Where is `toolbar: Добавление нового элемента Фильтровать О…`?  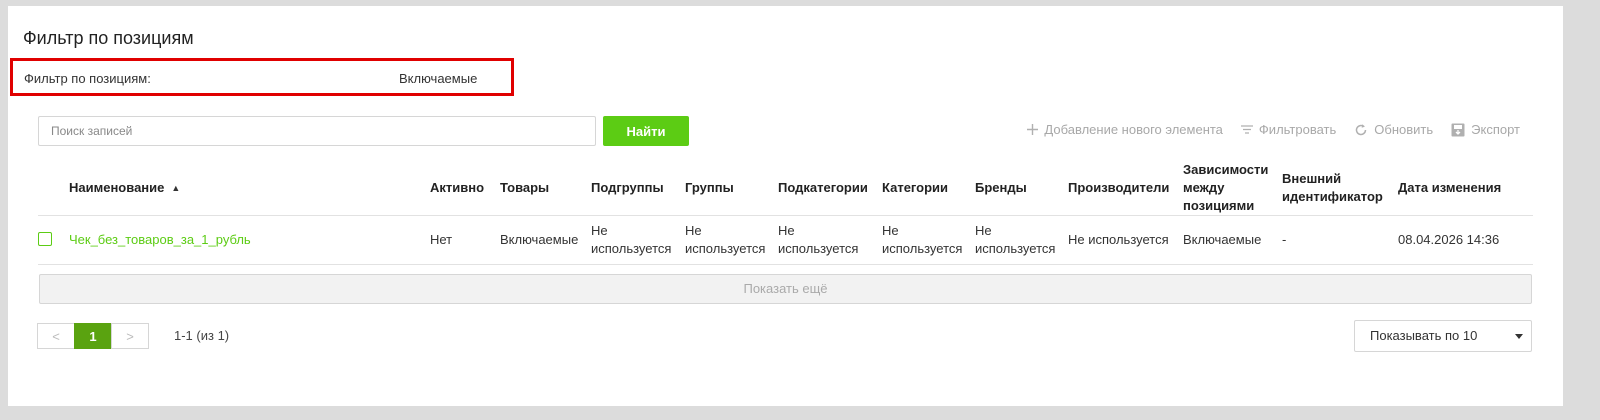
toolbar: Добавление нового элемента Фильтровать О… is located at coordinates (1273, 129).